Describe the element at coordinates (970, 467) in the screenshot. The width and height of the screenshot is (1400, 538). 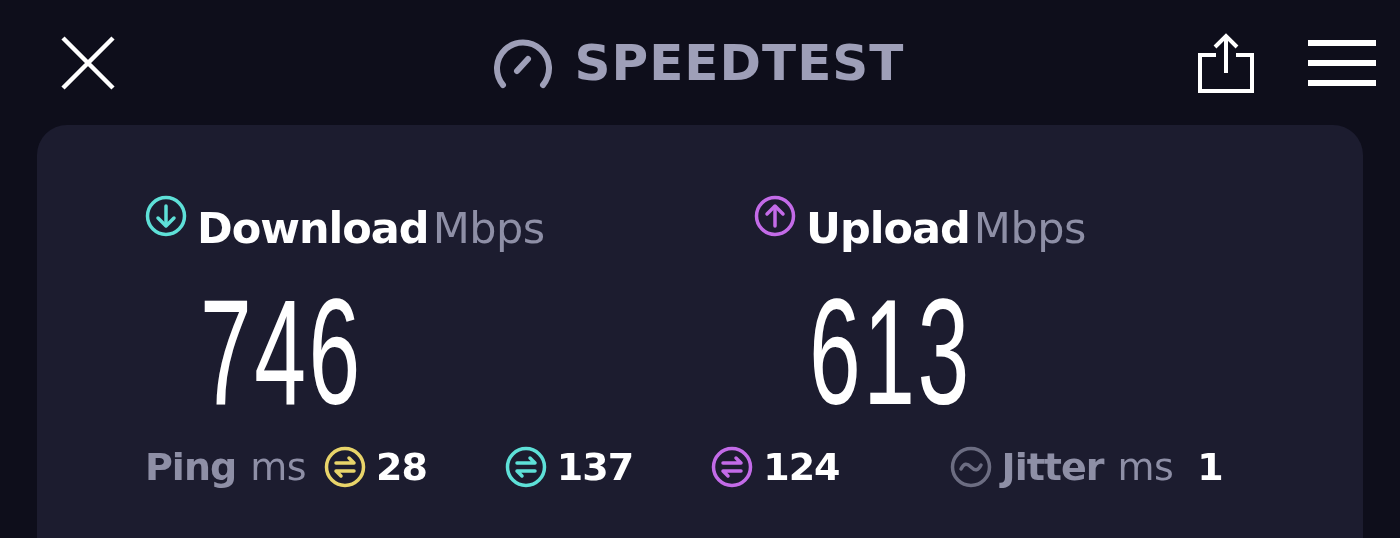
I see `wave-icon` at that location.